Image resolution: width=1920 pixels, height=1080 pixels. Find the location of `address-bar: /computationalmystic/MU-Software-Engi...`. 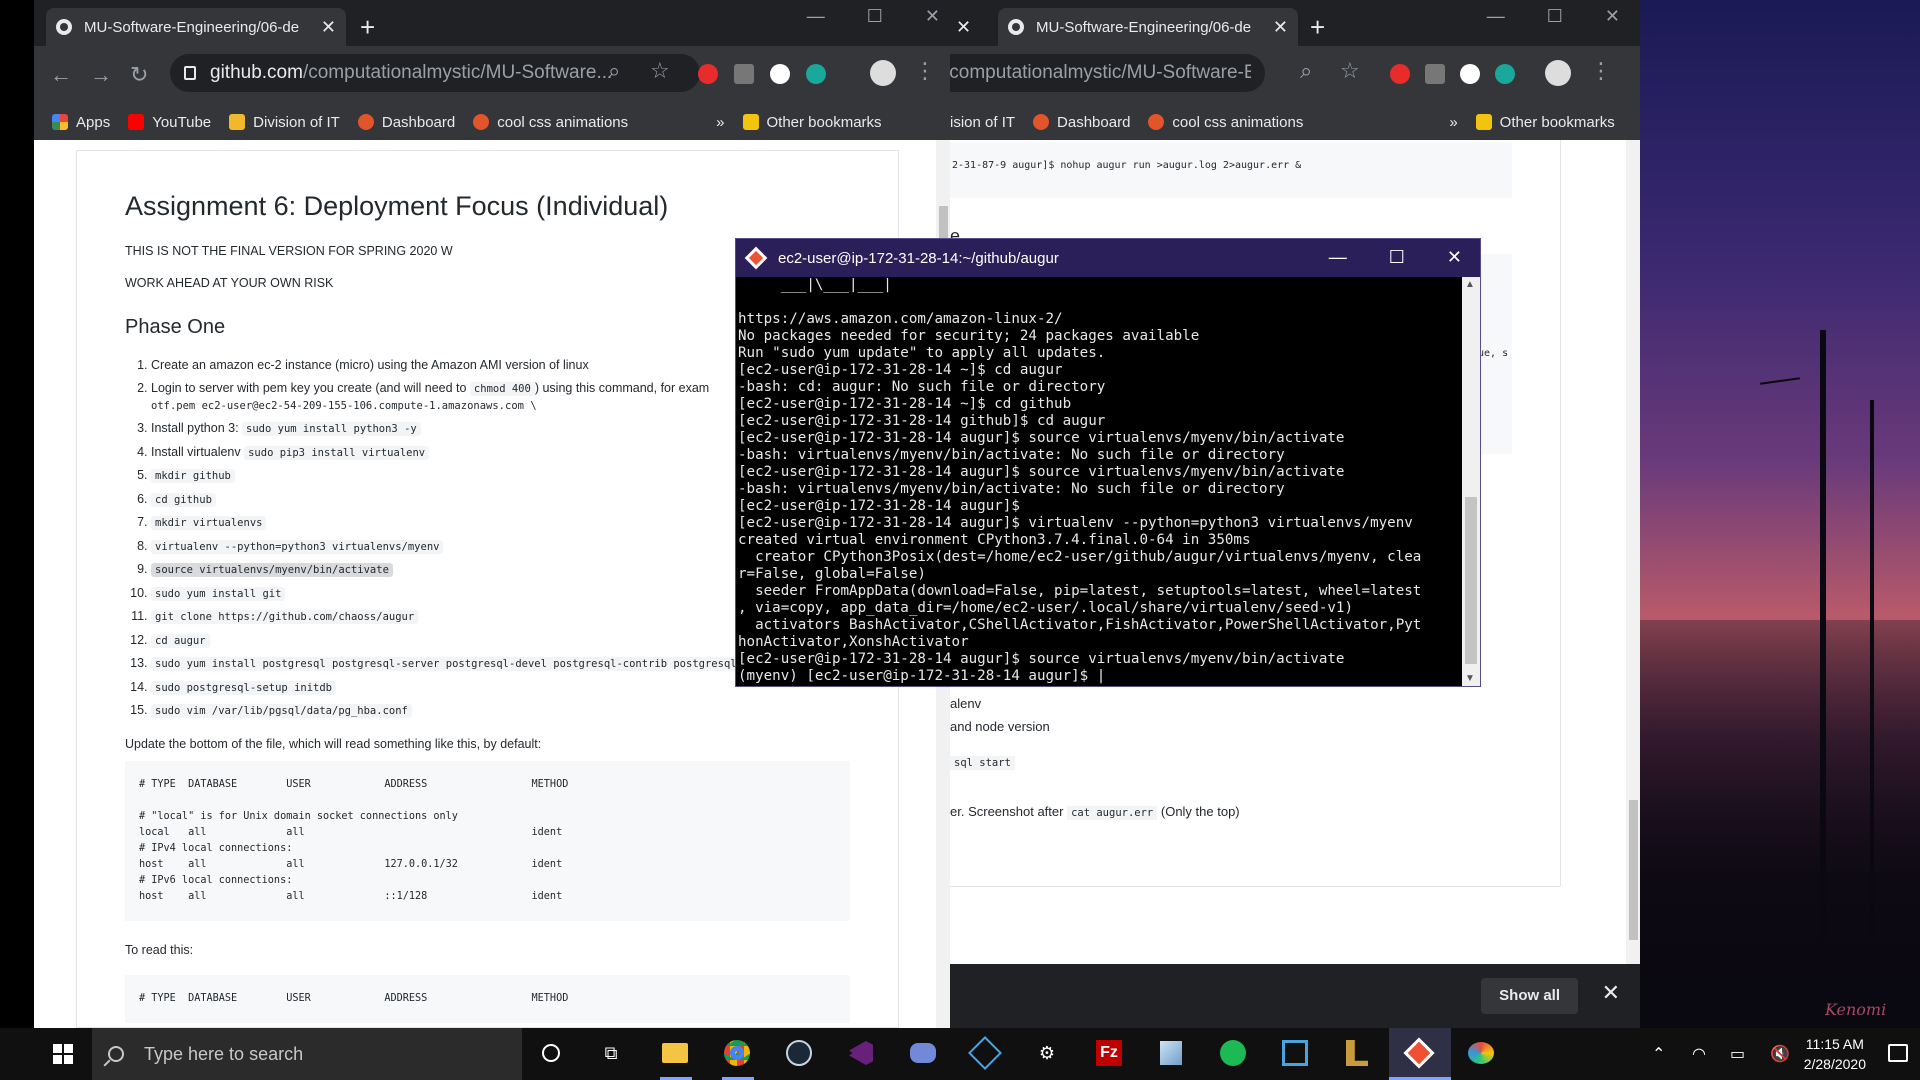

address-bar: /computationalmystic/MU-Software-Engi... is located at coordinates (1107, 73).